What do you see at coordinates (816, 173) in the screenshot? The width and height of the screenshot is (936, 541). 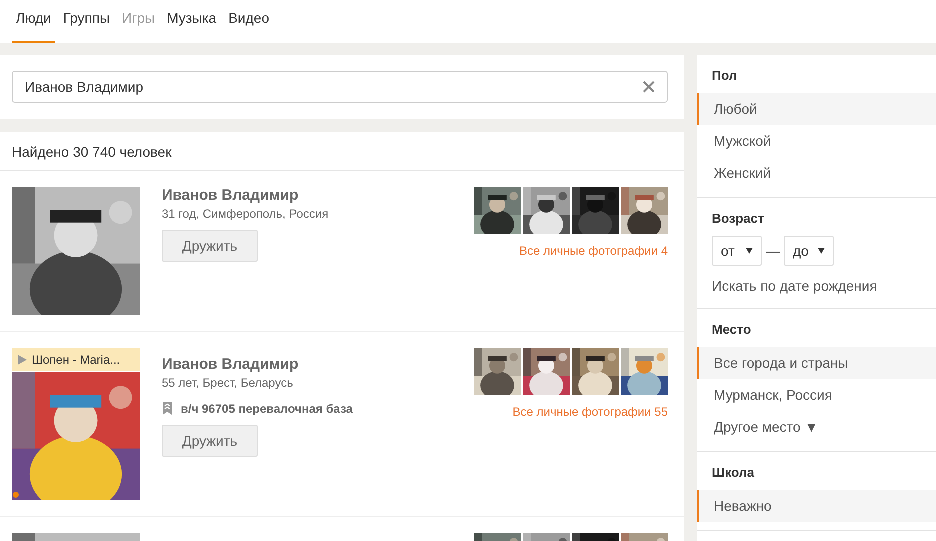 I see `filter-option: Женский` at bounding box center [816, 173].